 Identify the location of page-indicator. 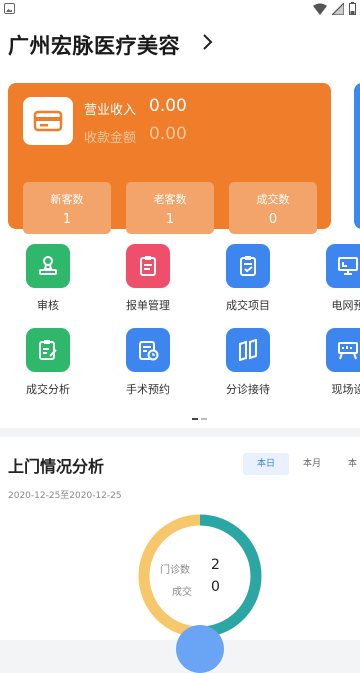
(199, 419).